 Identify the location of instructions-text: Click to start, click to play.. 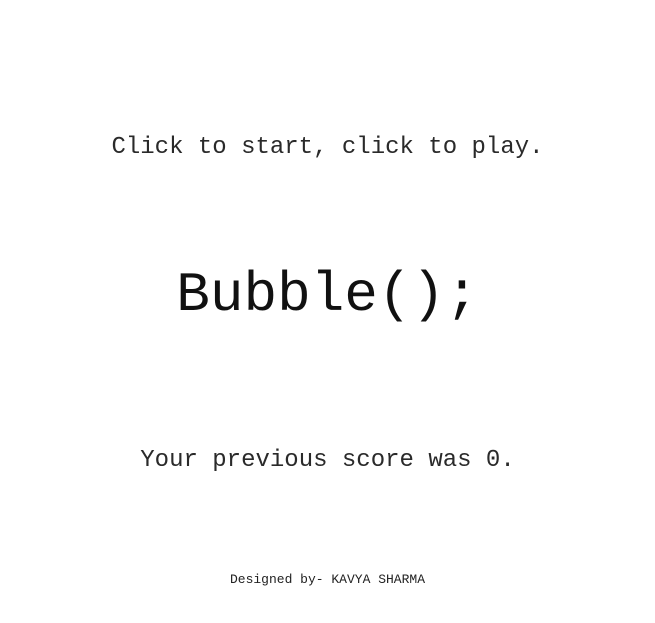
(327, 147).